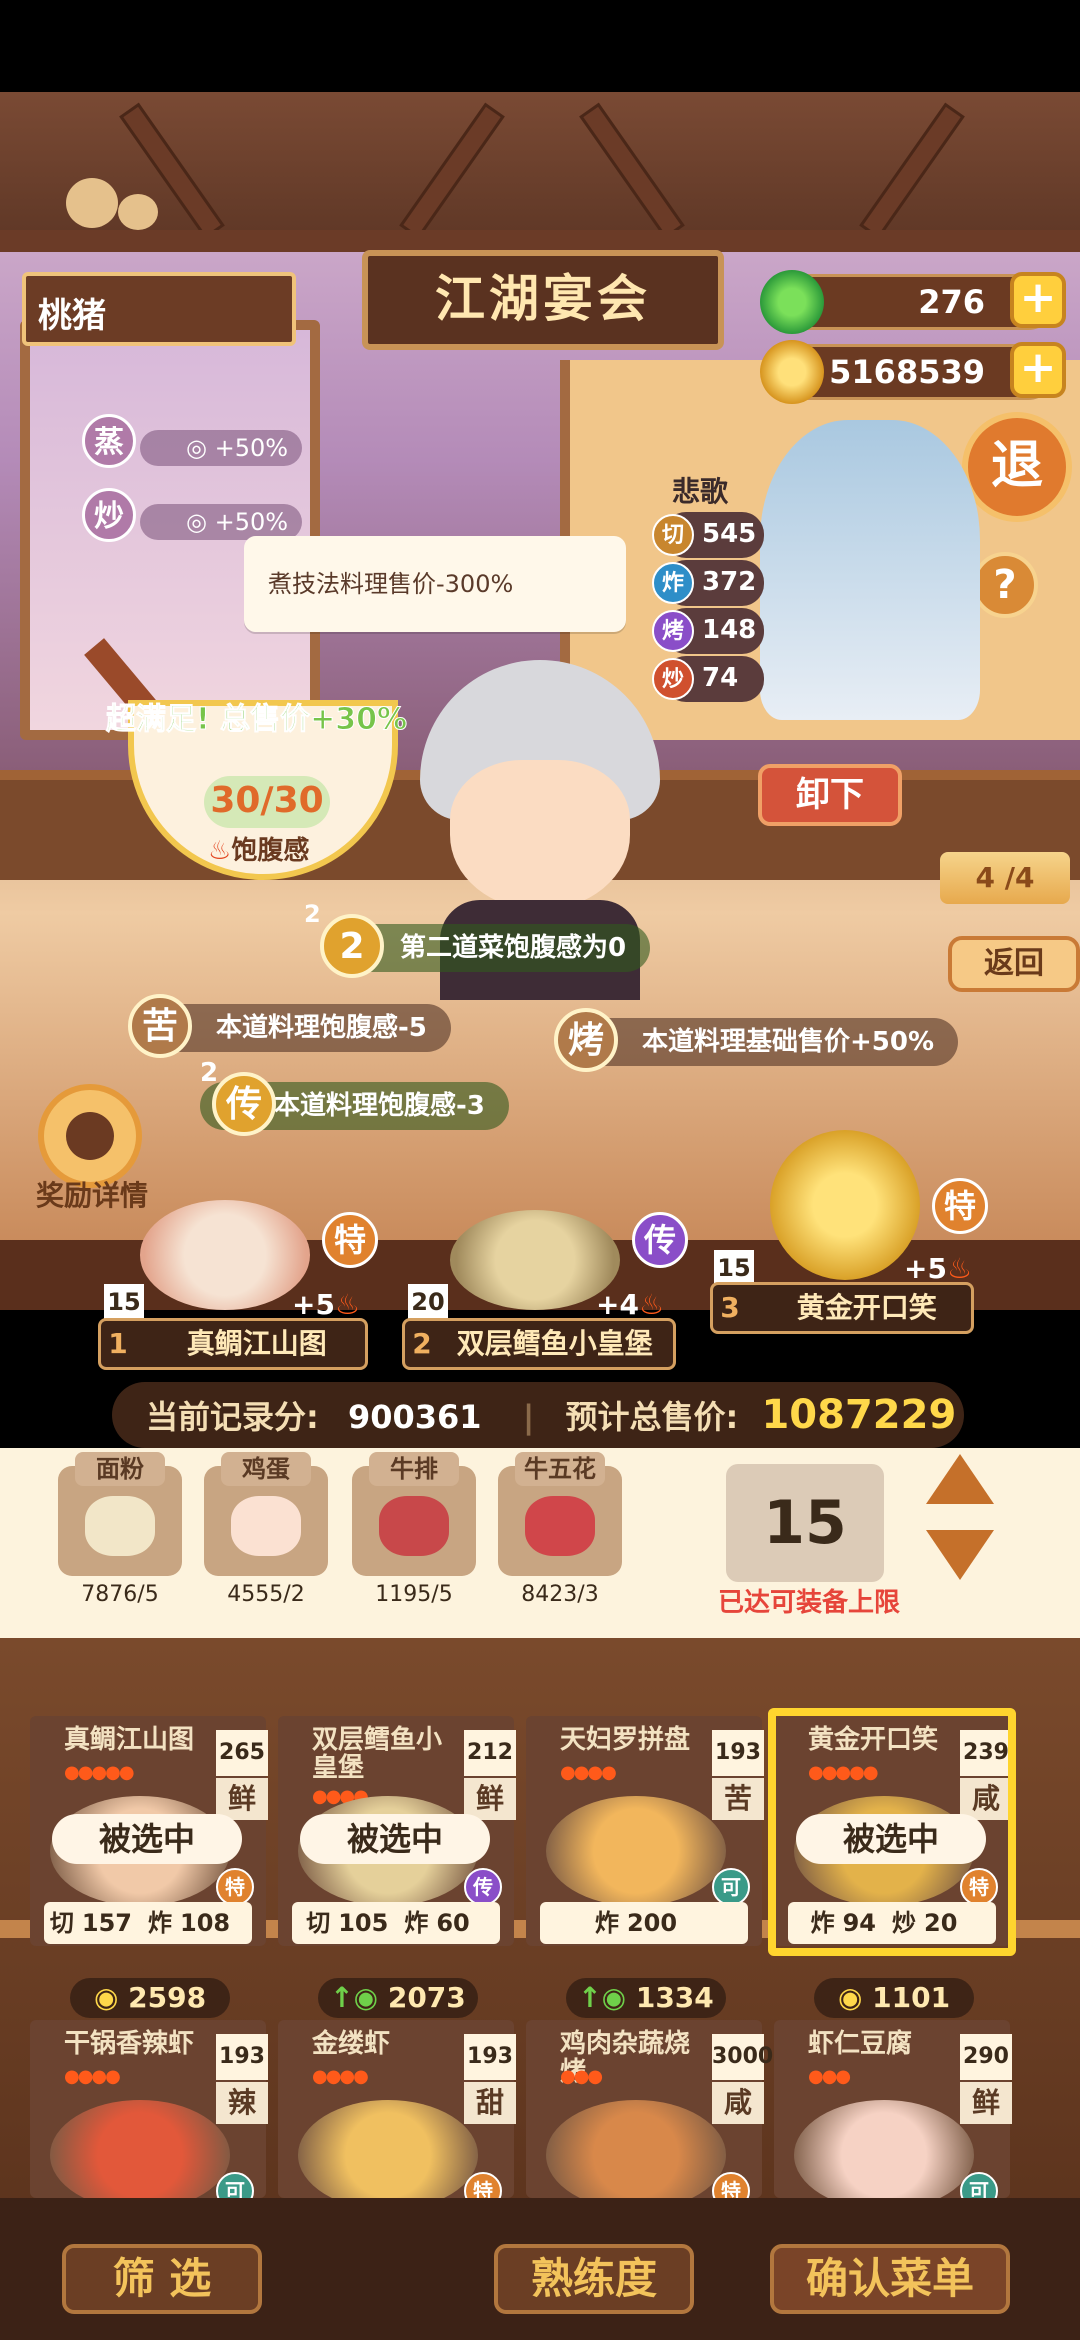 This screenshot has width=1080, height=2340. Describe the element at coordinates (414, 1469) in the screenshot. I see `ingredient-name: 牛排` at that location.